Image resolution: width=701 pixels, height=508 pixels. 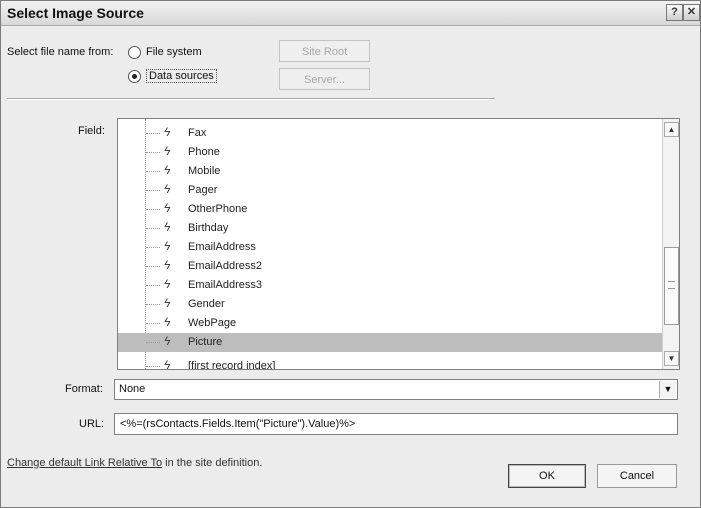 What do you see at coordinates (212, 323) in the screenshot?
I see `tree-item-label: WebPage` at bounding box center [212, 323].